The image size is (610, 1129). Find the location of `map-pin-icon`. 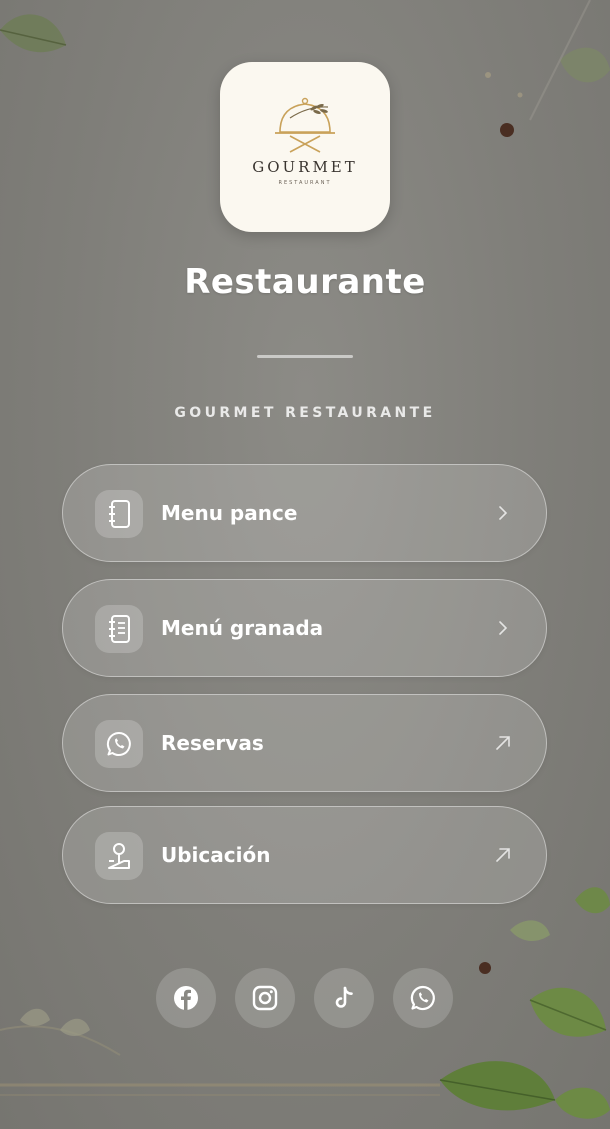

map-pin-icon is located at coordinates (119, 856).